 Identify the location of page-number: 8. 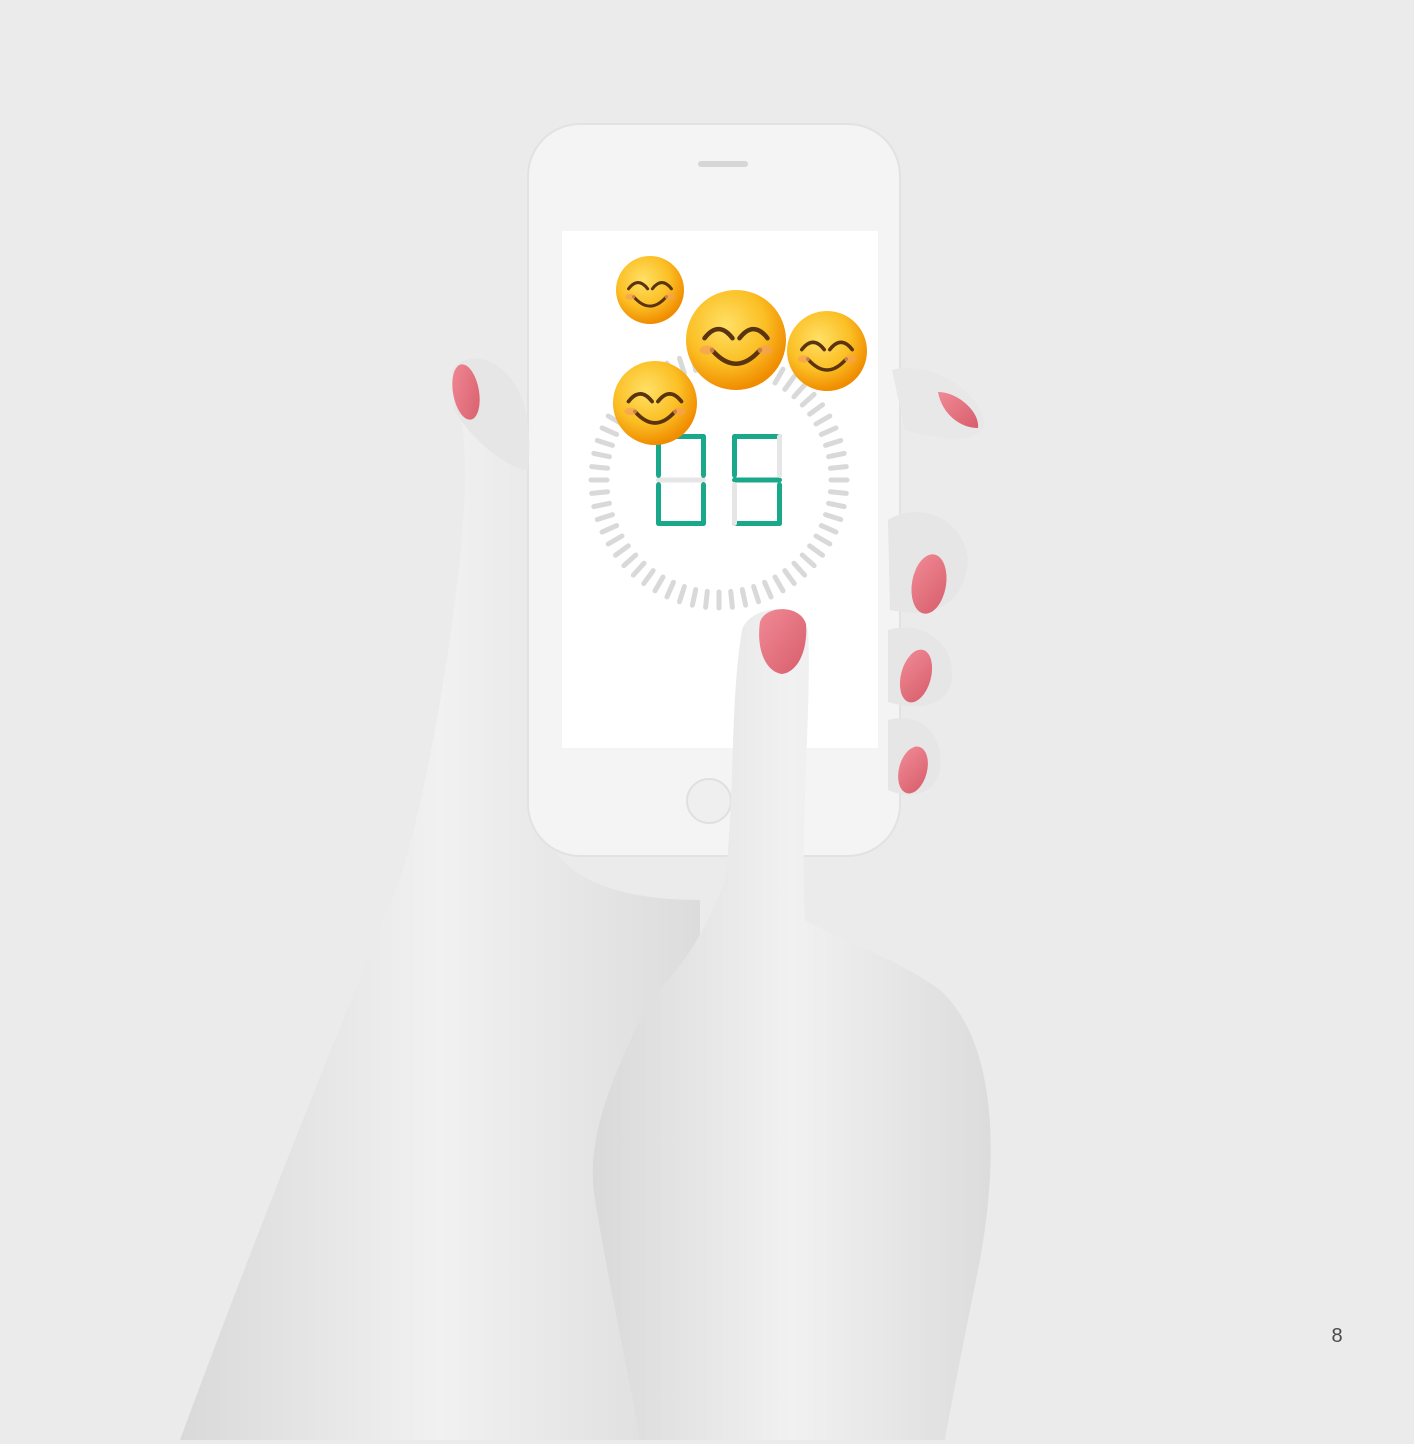
(1337, 1336).